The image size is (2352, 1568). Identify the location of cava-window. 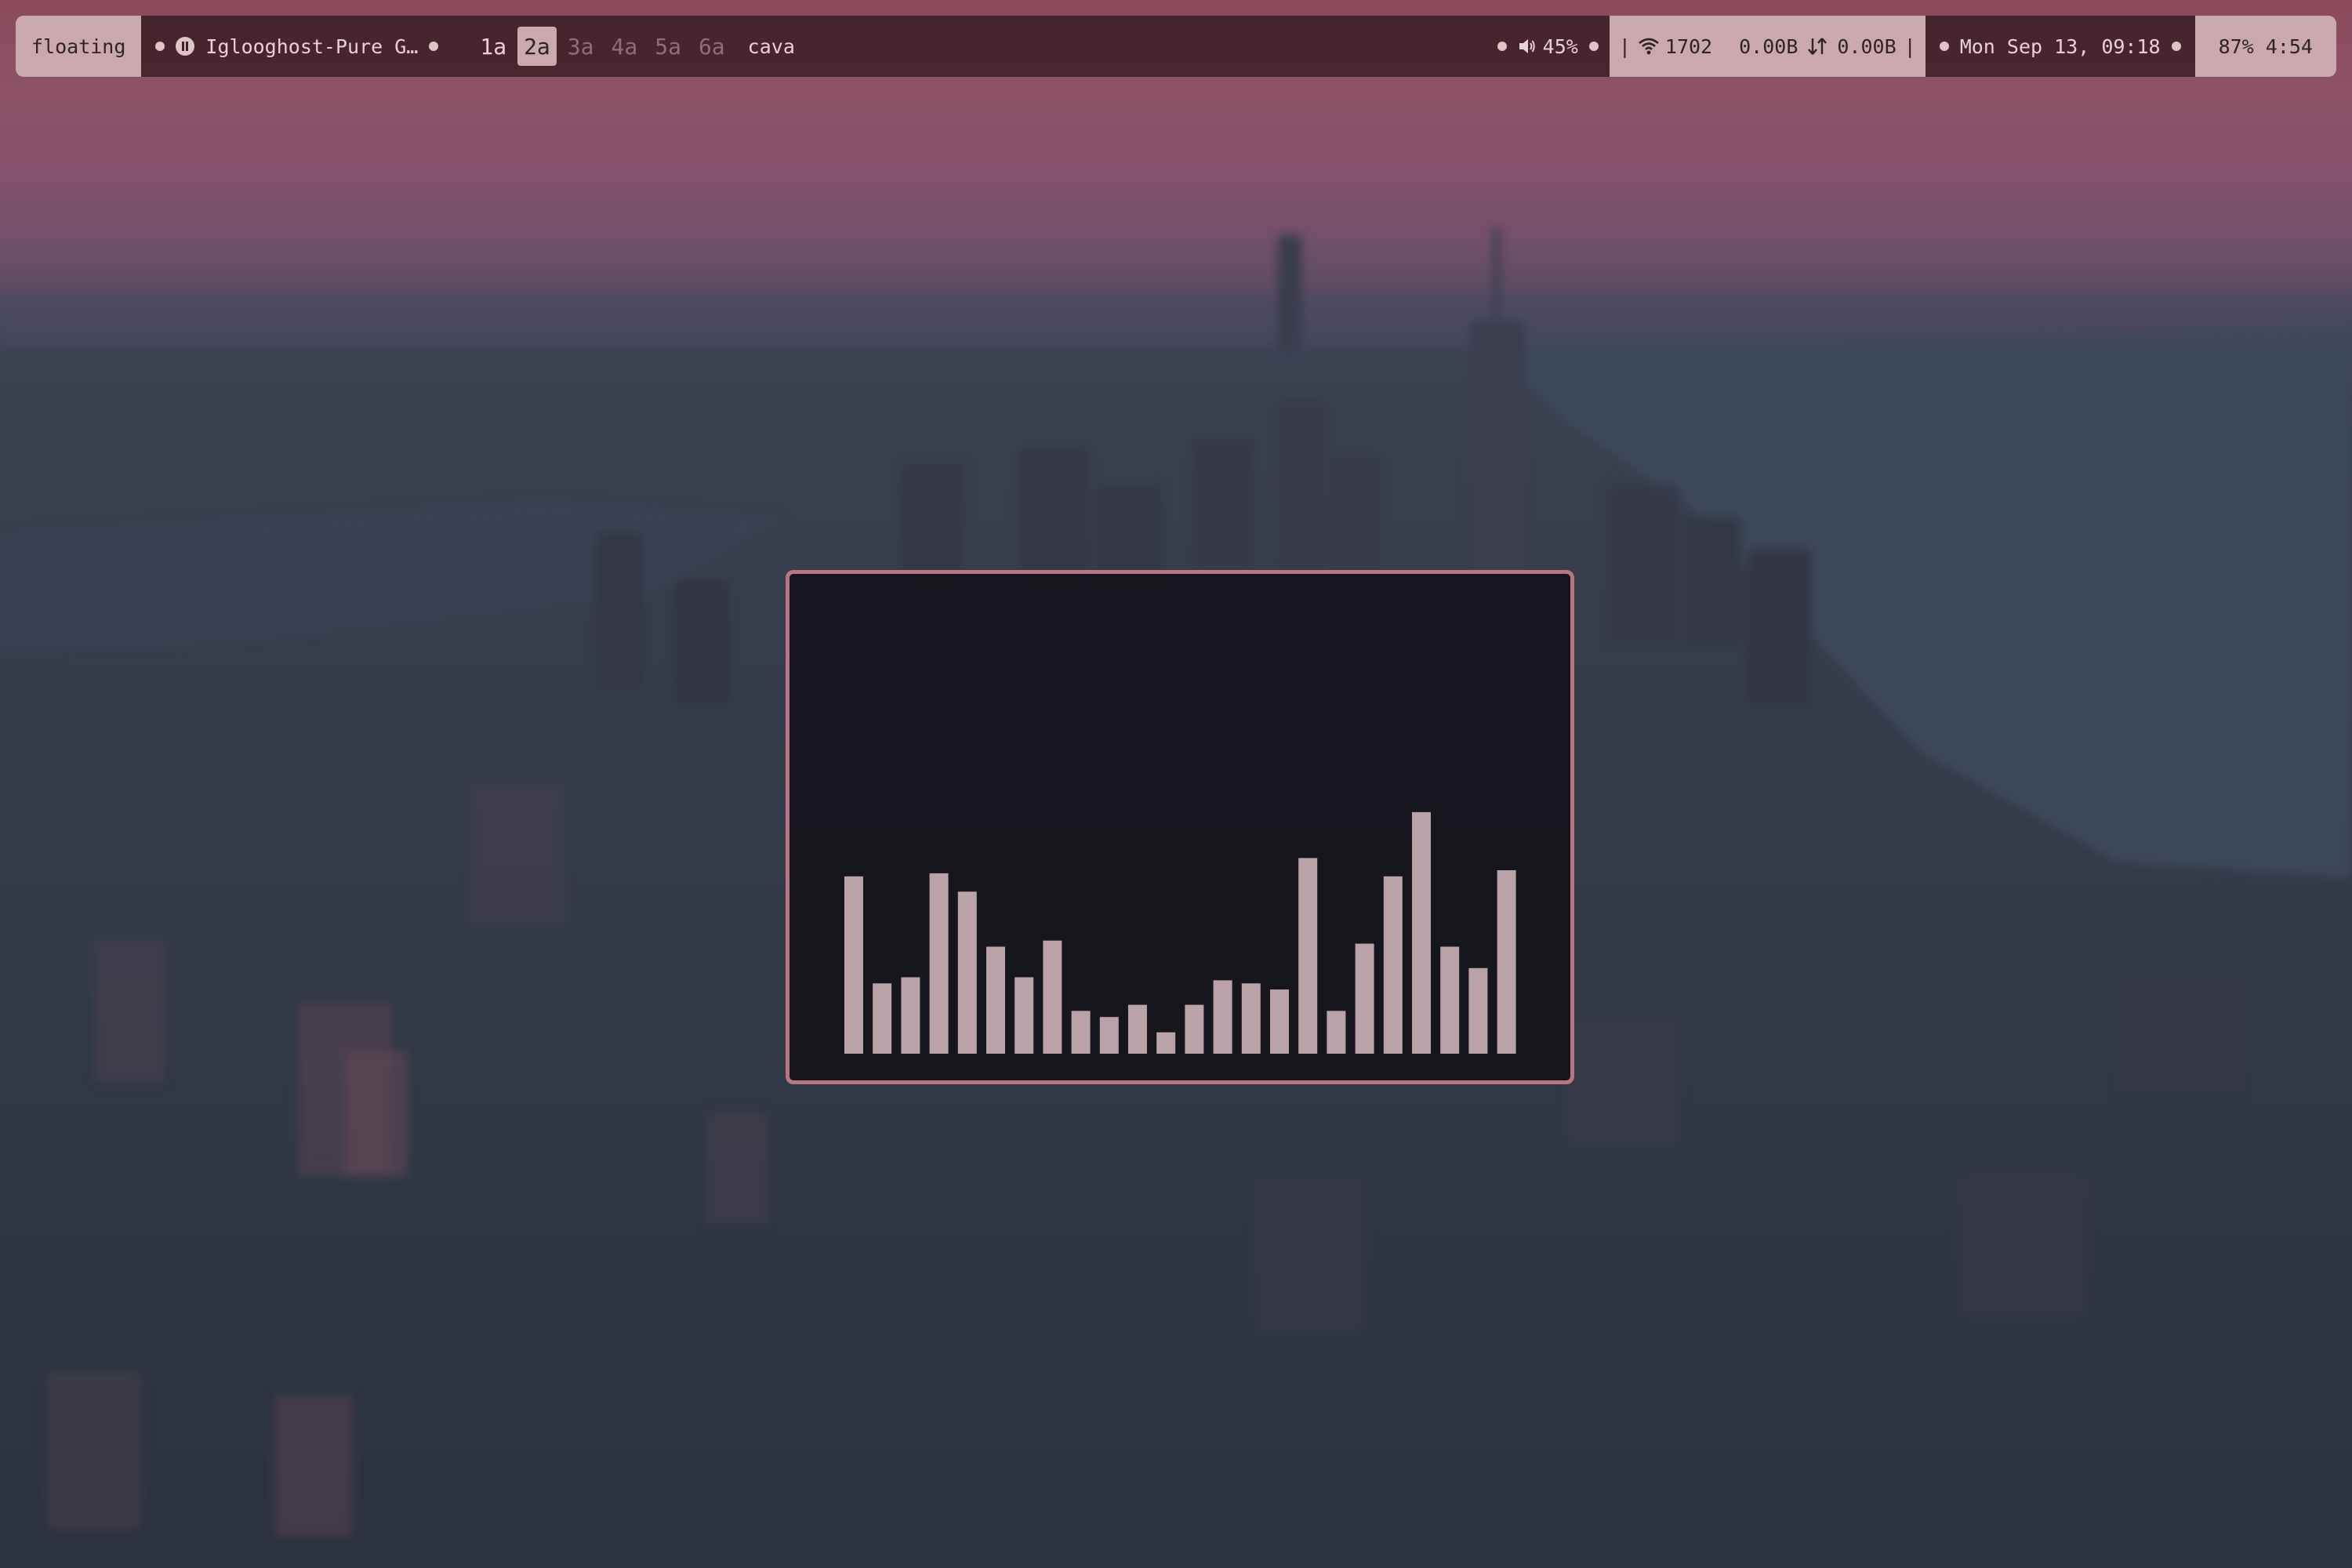
(1180, 827).